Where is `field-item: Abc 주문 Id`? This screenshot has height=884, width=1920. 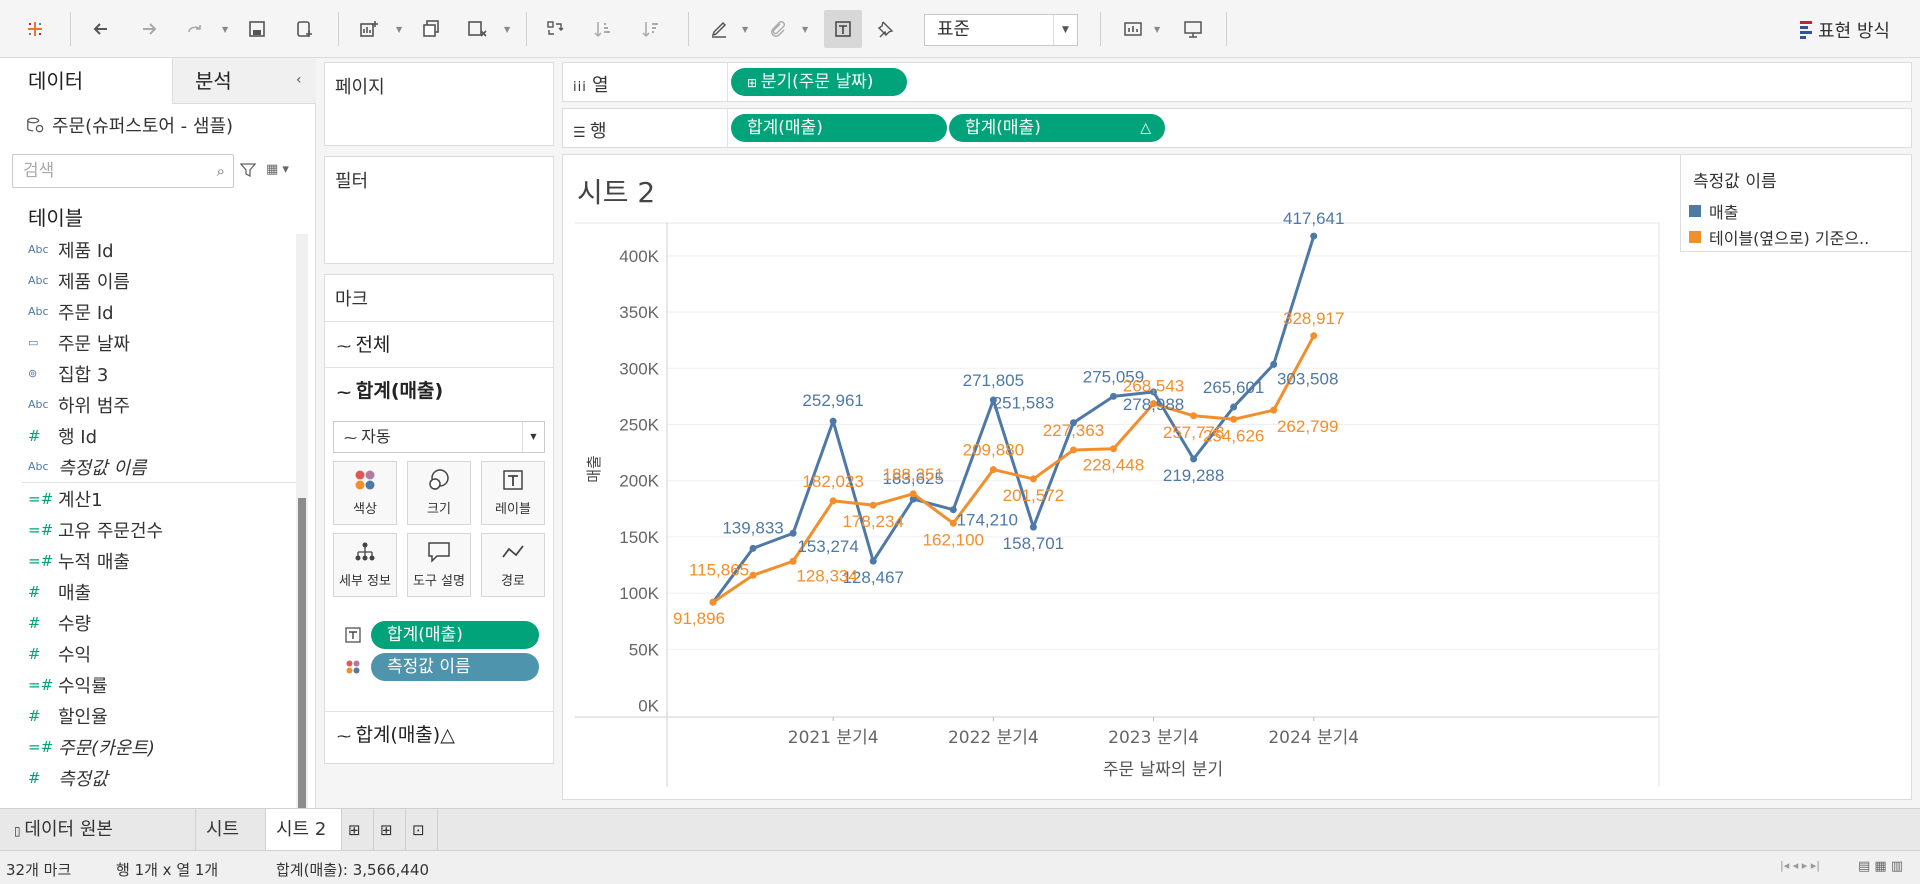 field-item: Abc 주문 Id is located at coordinates (148, 311).